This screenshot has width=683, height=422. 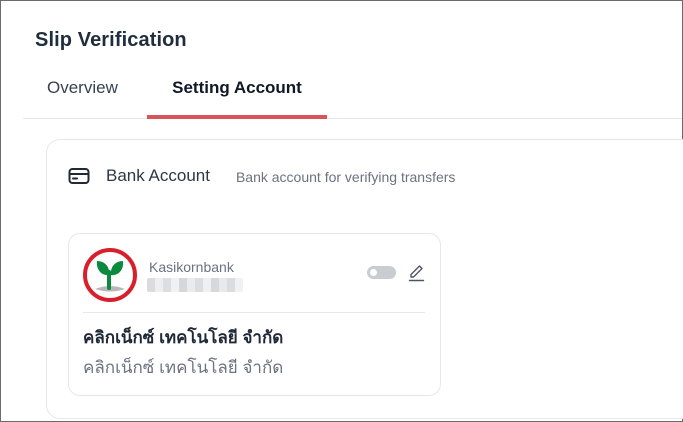 I want to click on kasikornbank-logo, so click(x=110, y=275).